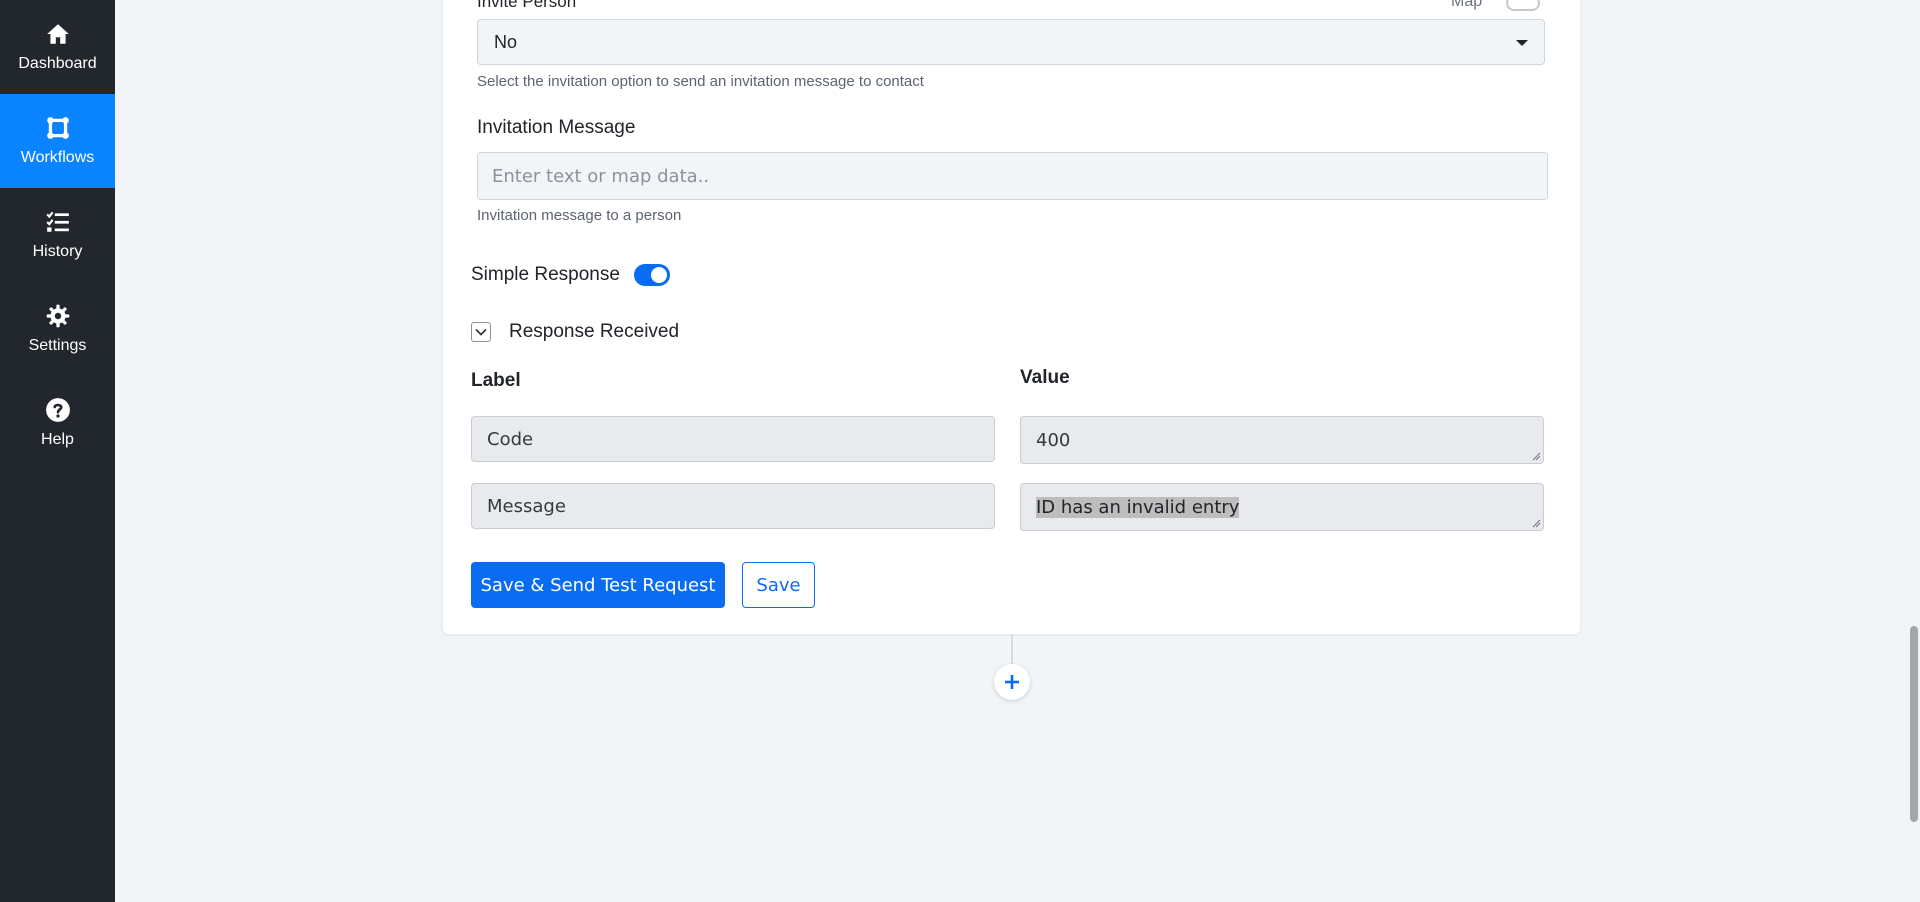 This screenshot has width=1920, height=902. Describe the element at coordinates (778, 585) in the screenshot. I see `save-button: Save` at that location.